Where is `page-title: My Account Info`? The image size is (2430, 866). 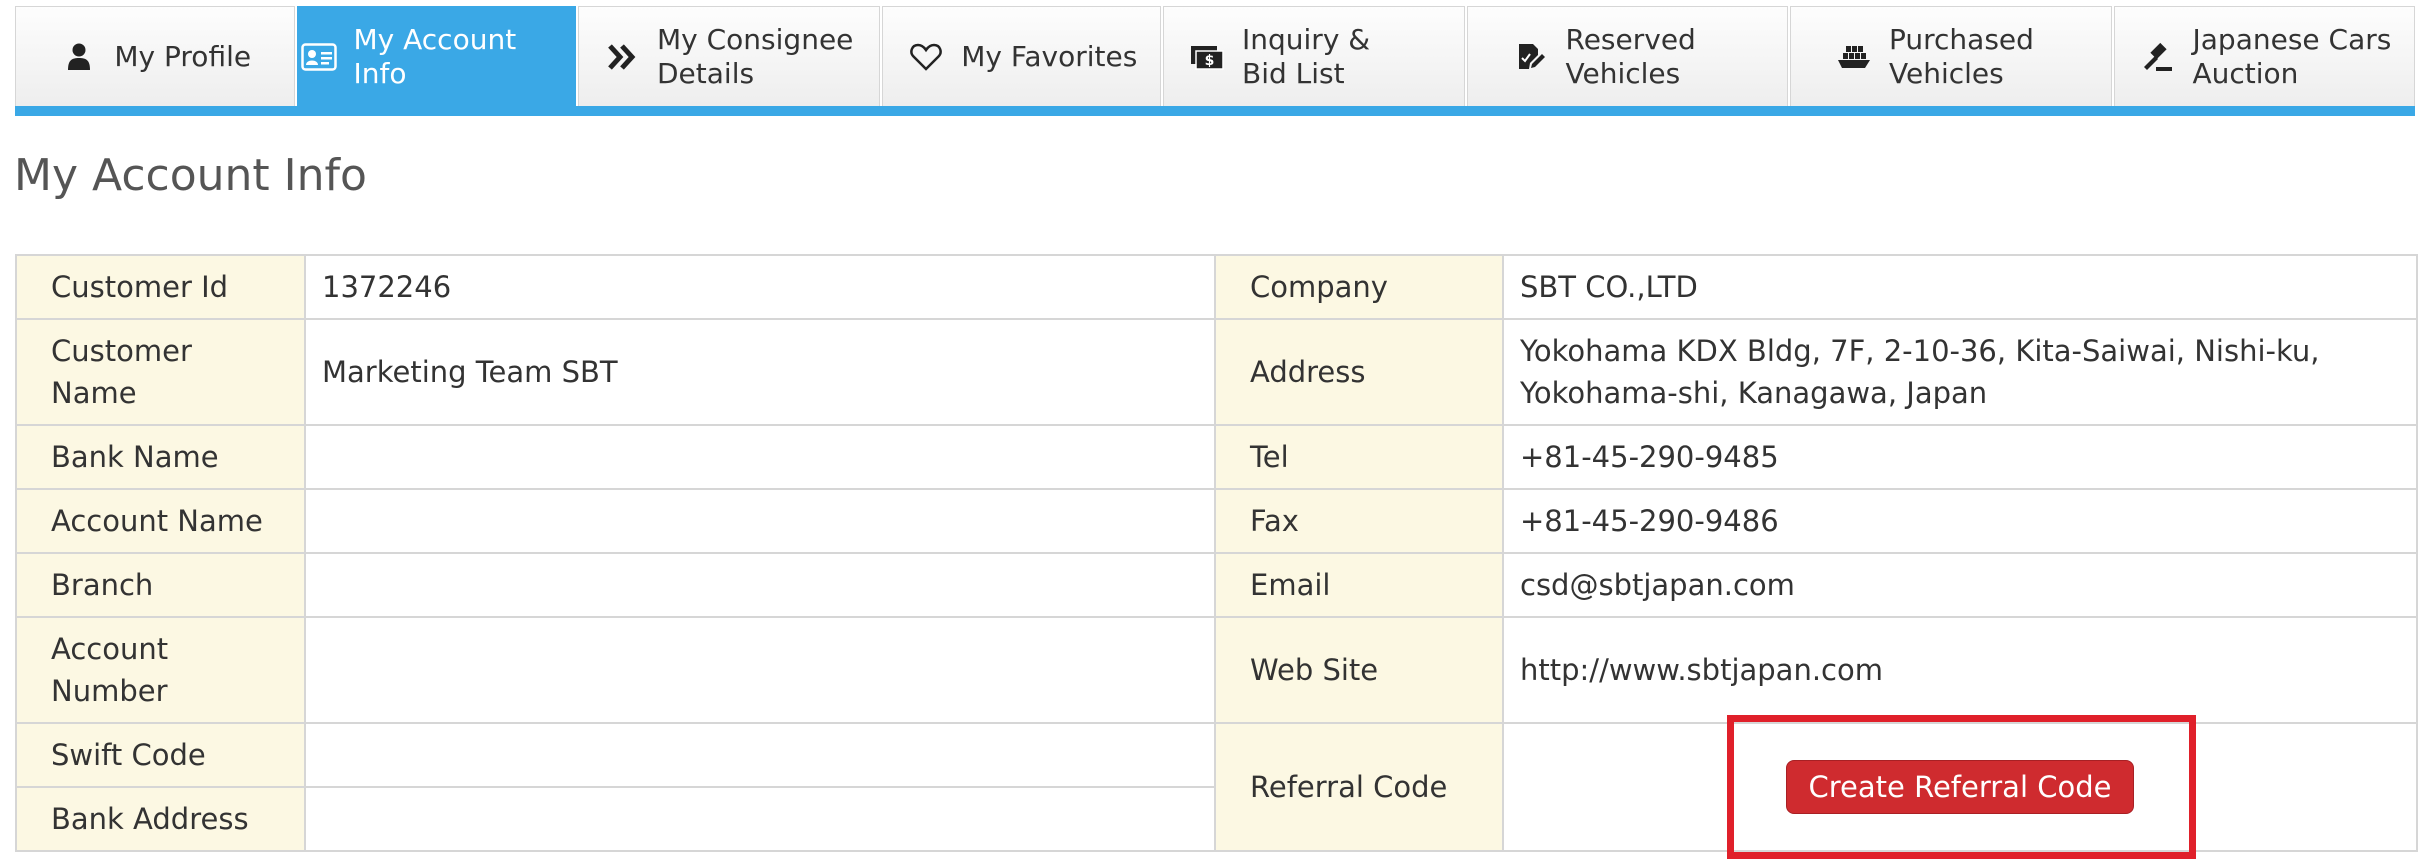 page-title: My Account Info is located at coordinates (190, 175).